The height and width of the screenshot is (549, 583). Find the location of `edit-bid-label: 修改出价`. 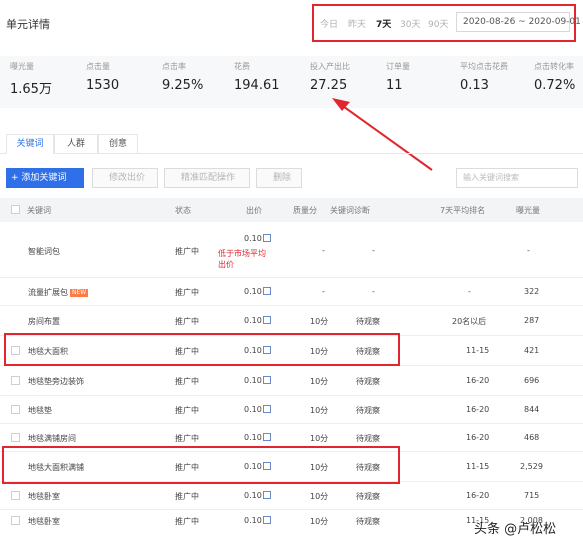

edit-bid-label: 修改出价 is located at coordinates (127, 178).